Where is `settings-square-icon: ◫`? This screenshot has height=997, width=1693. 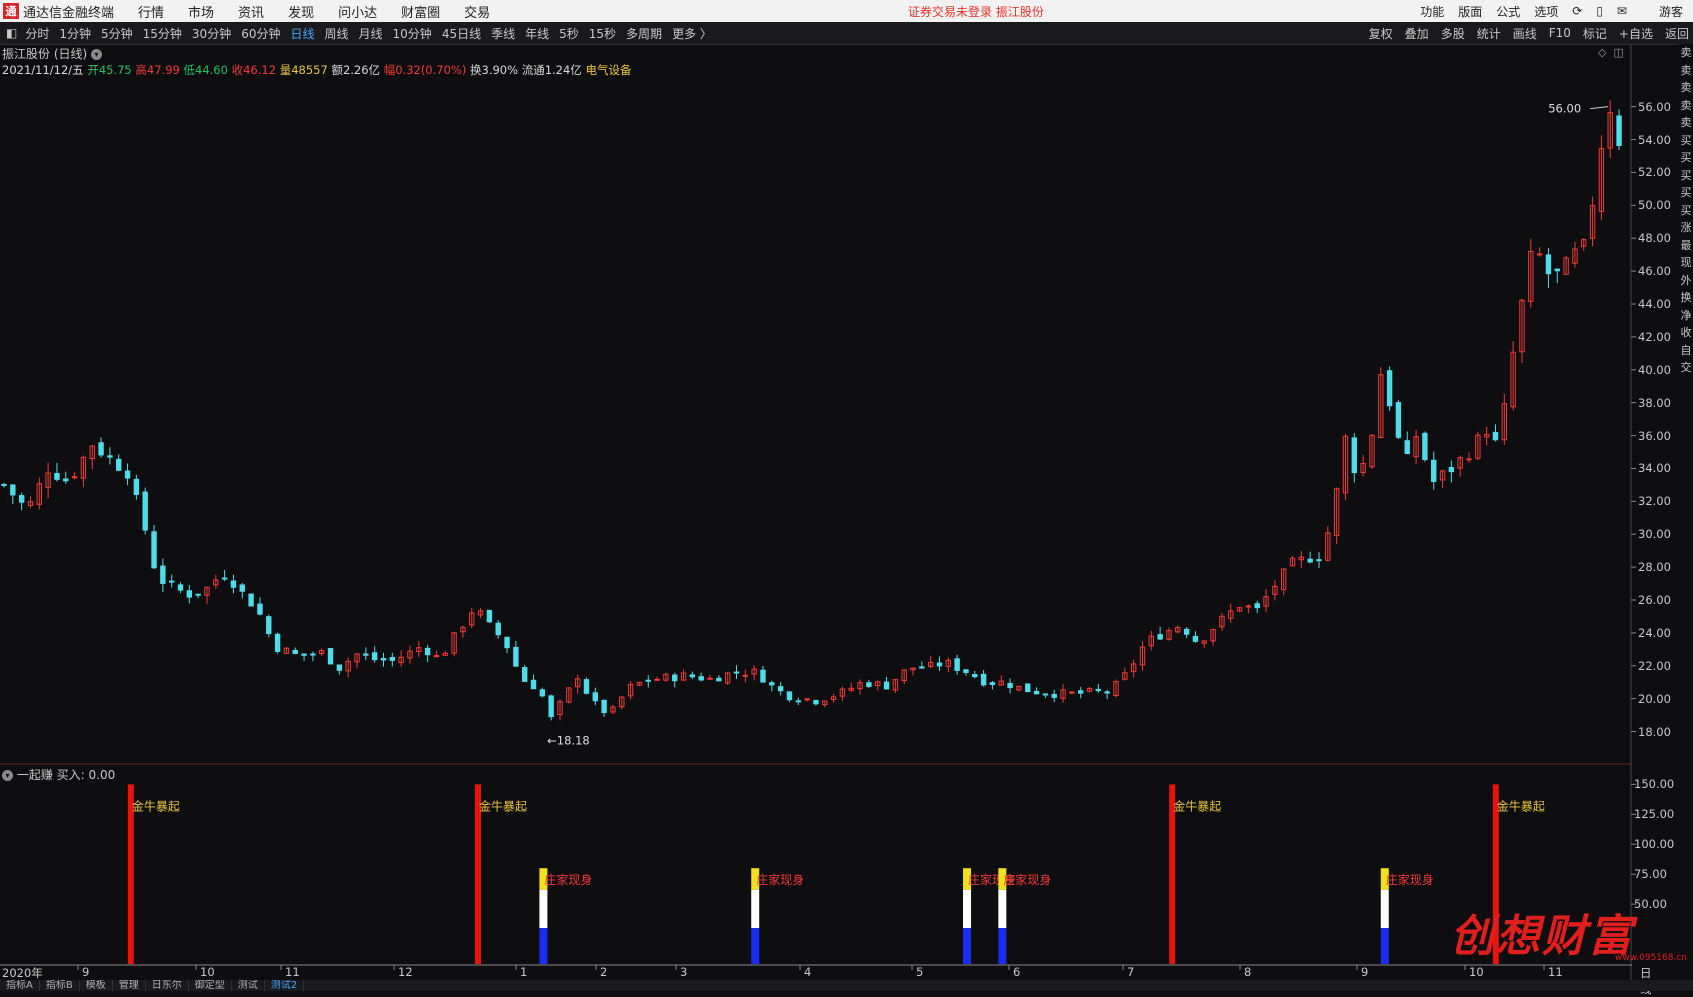 settings-square-icon: ◫ is located at coordinates (1618, 52).